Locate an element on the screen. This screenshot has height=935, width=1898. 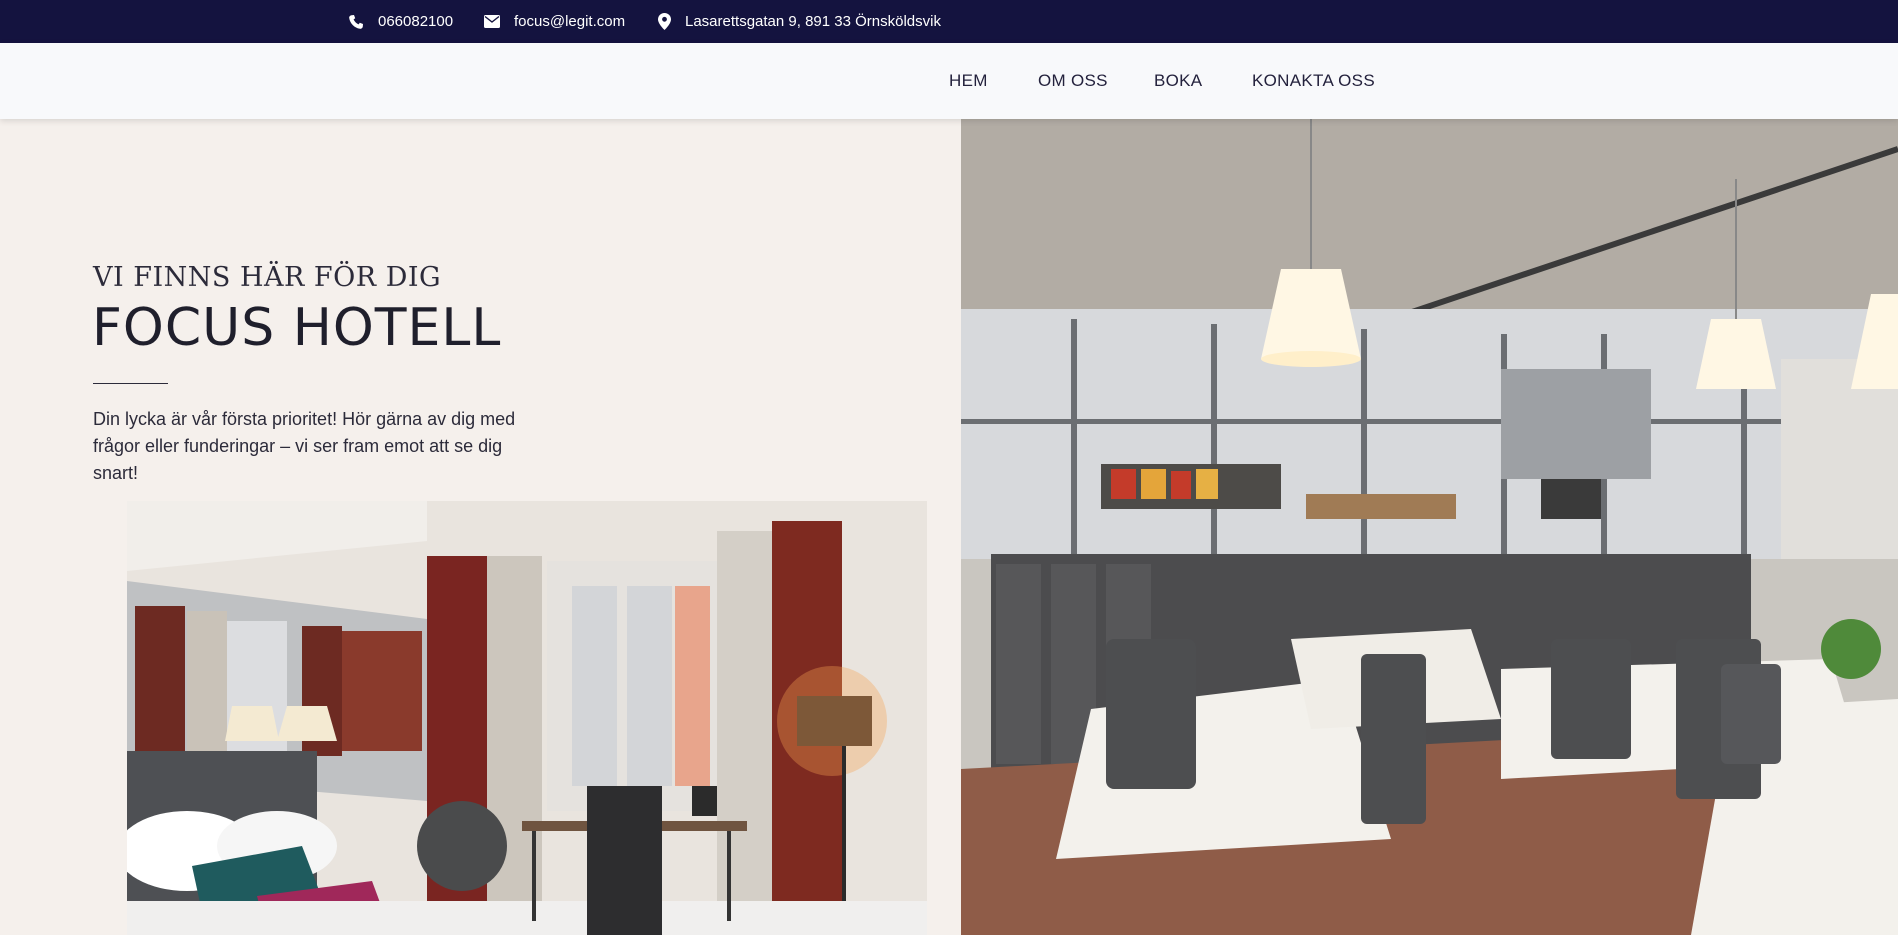
street-address: Lasarettsgatan 9, 891 33 Örnsköldsvik is located at coordinates (813, 21).